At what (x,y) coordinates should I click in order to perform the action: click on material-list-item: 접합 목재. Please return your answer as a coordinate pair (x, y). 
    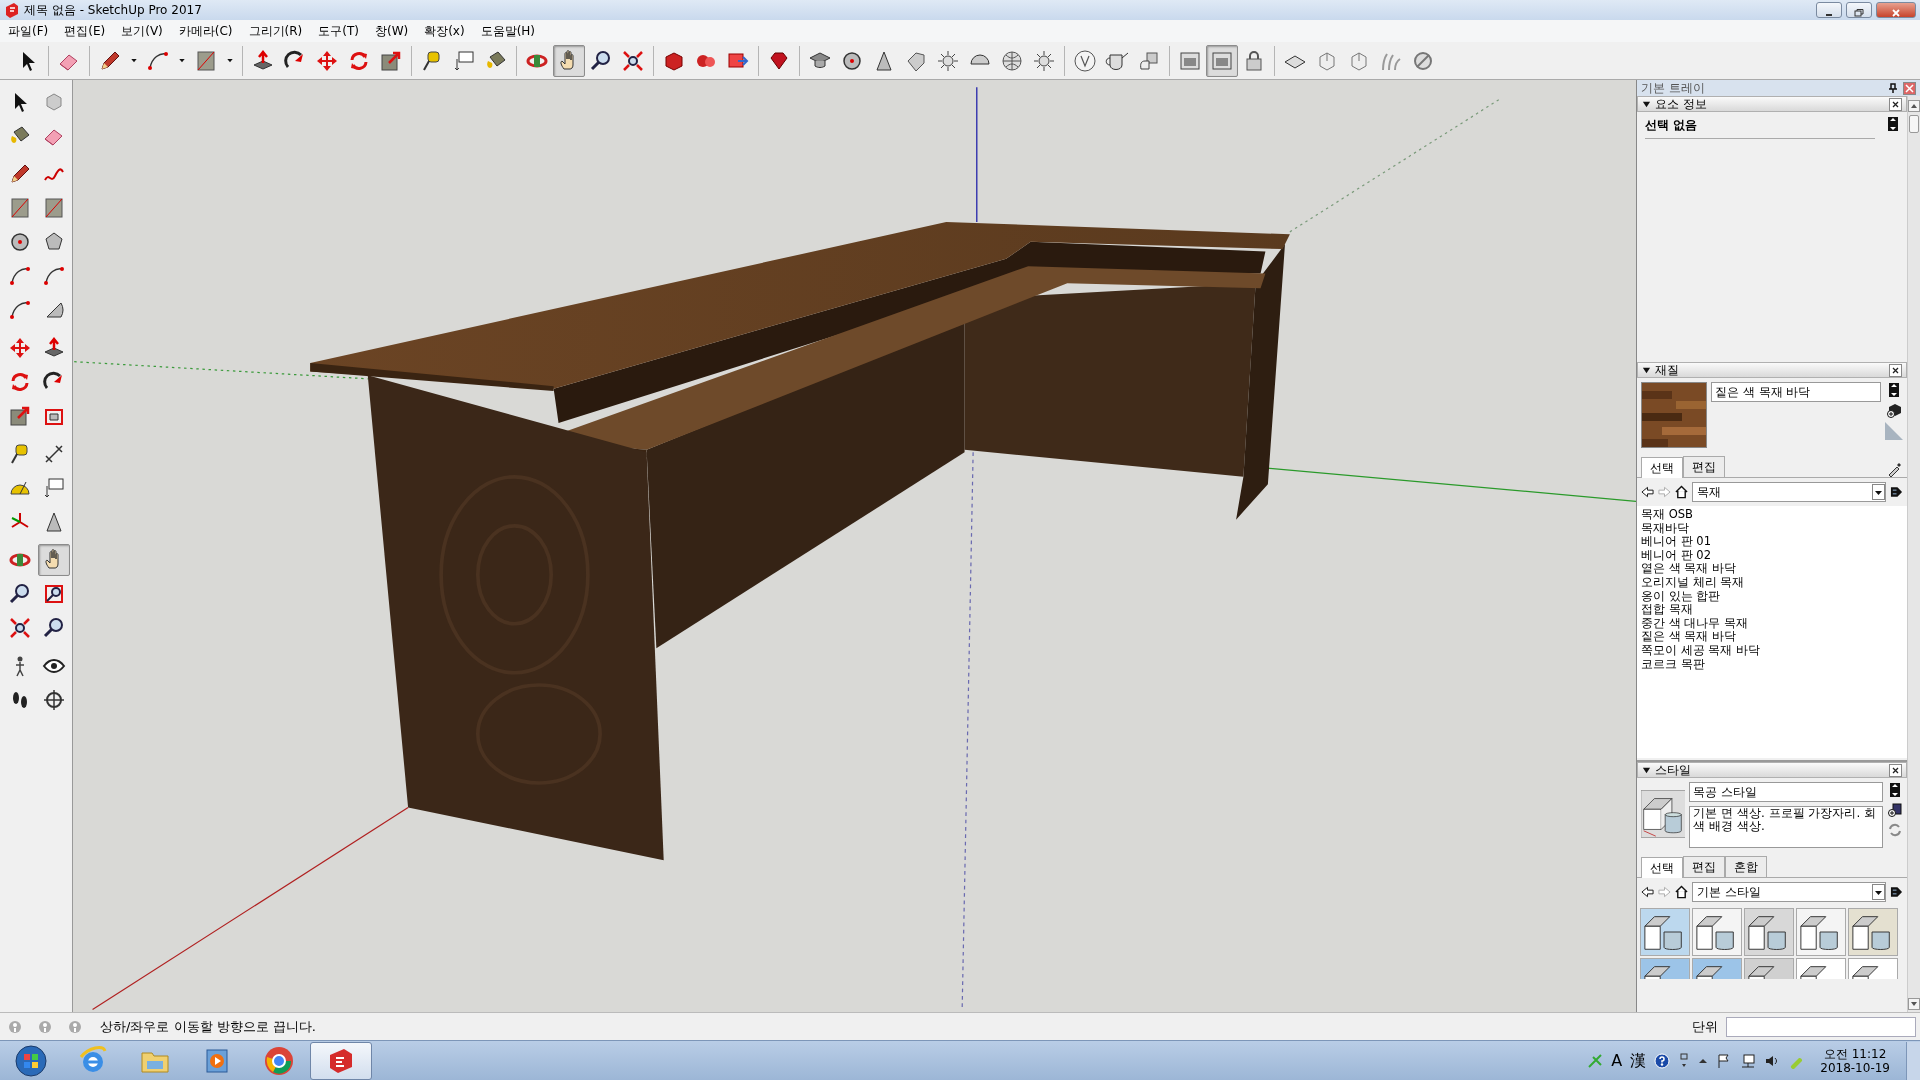
    Looking at the image, I should click on (1772, 610).